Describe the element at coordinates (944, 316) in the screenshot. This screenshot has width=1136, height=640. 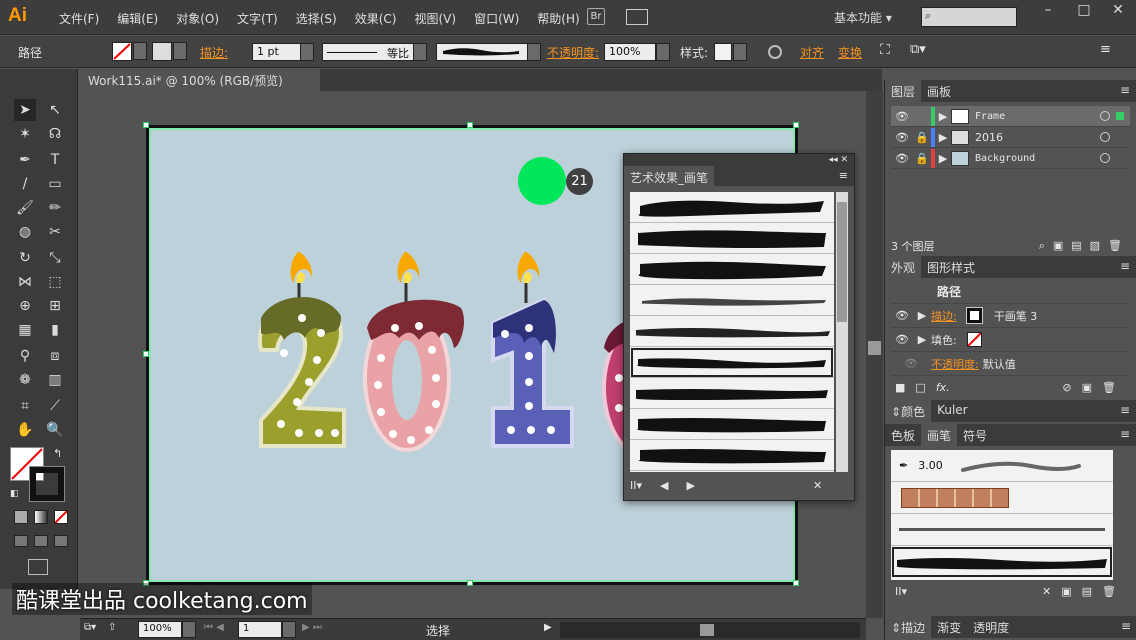
I see `stroke-link: 描边:` at that location.